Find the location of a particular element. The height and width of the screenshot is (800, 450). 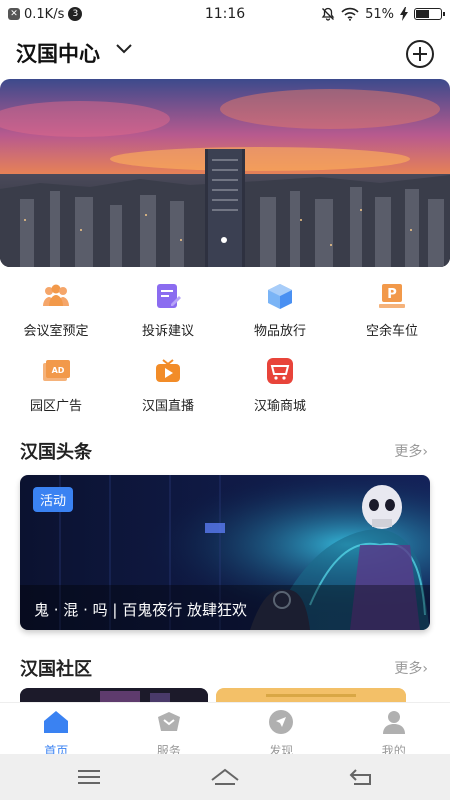

quick-action-parking: P 空余车位 is located at coordinates (392, 310).